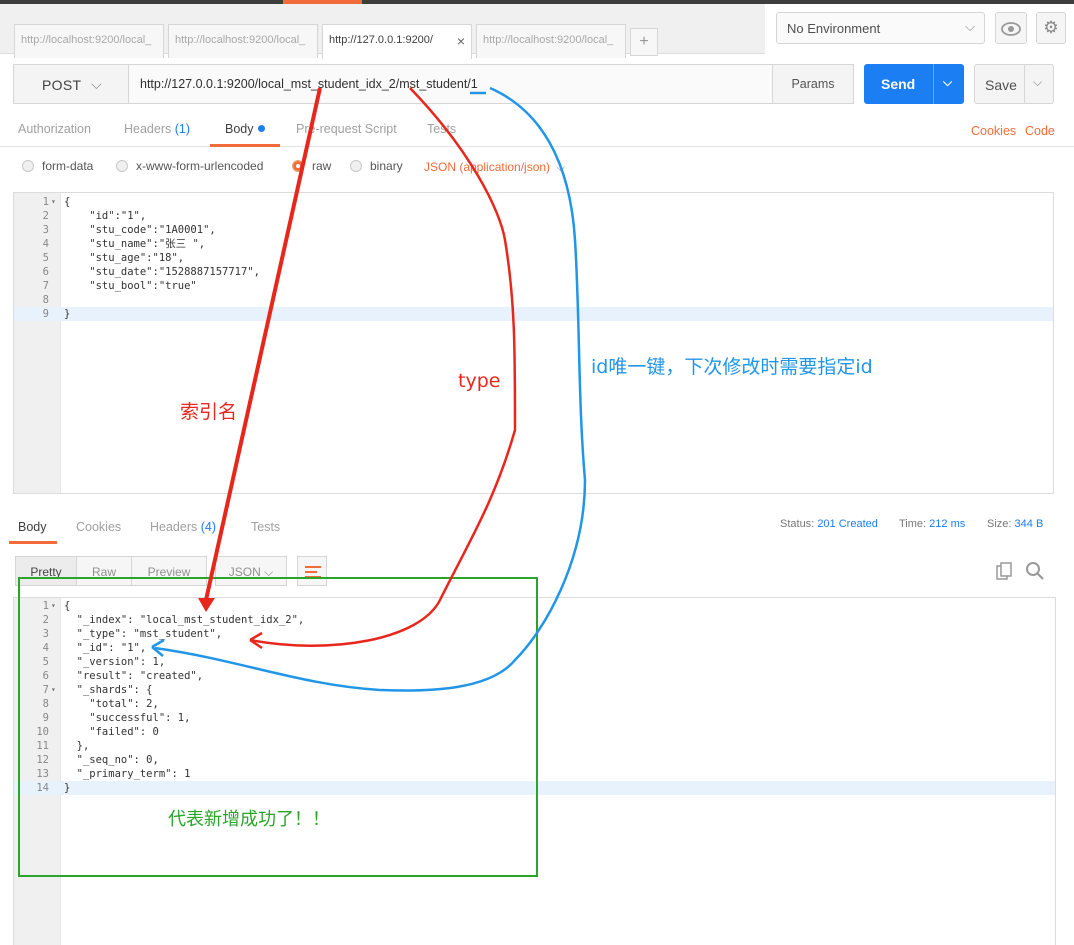 The height and width of the screenshot is (945, 1074). Describe the element at coordinates (249, 819) in the screenshot. I see `annotation-success: 代表新增成功了！！` at that location.